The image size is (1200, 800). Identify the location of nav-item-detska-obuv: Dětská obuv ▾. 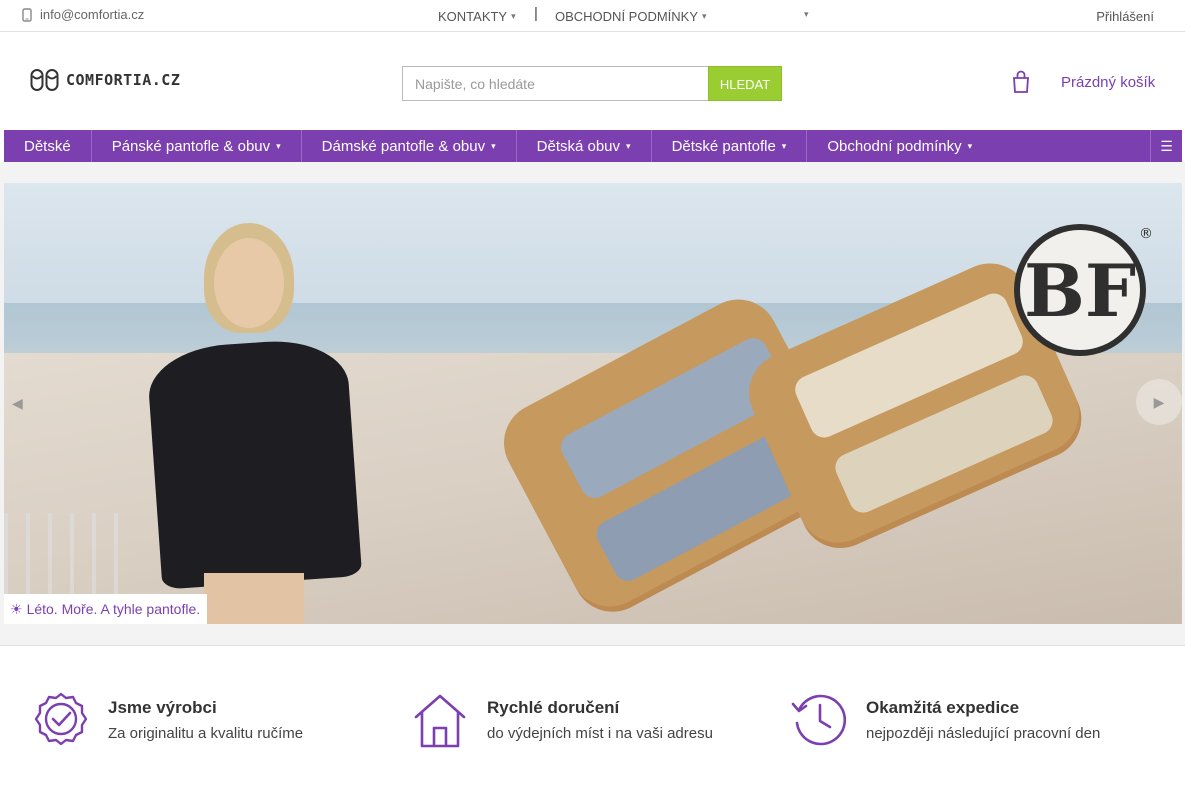
(584, 146).